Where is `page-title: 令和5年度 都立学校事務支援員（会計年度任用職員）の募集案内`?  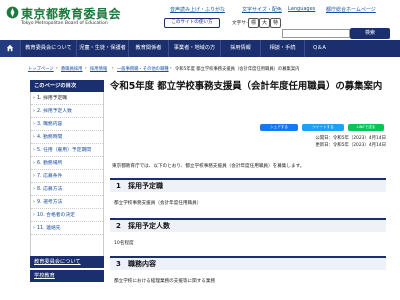
page-title: 令和5年度 都立学校事務支援員（会計年度任用職員）の募集案内 is located at coordinates (246, 86).